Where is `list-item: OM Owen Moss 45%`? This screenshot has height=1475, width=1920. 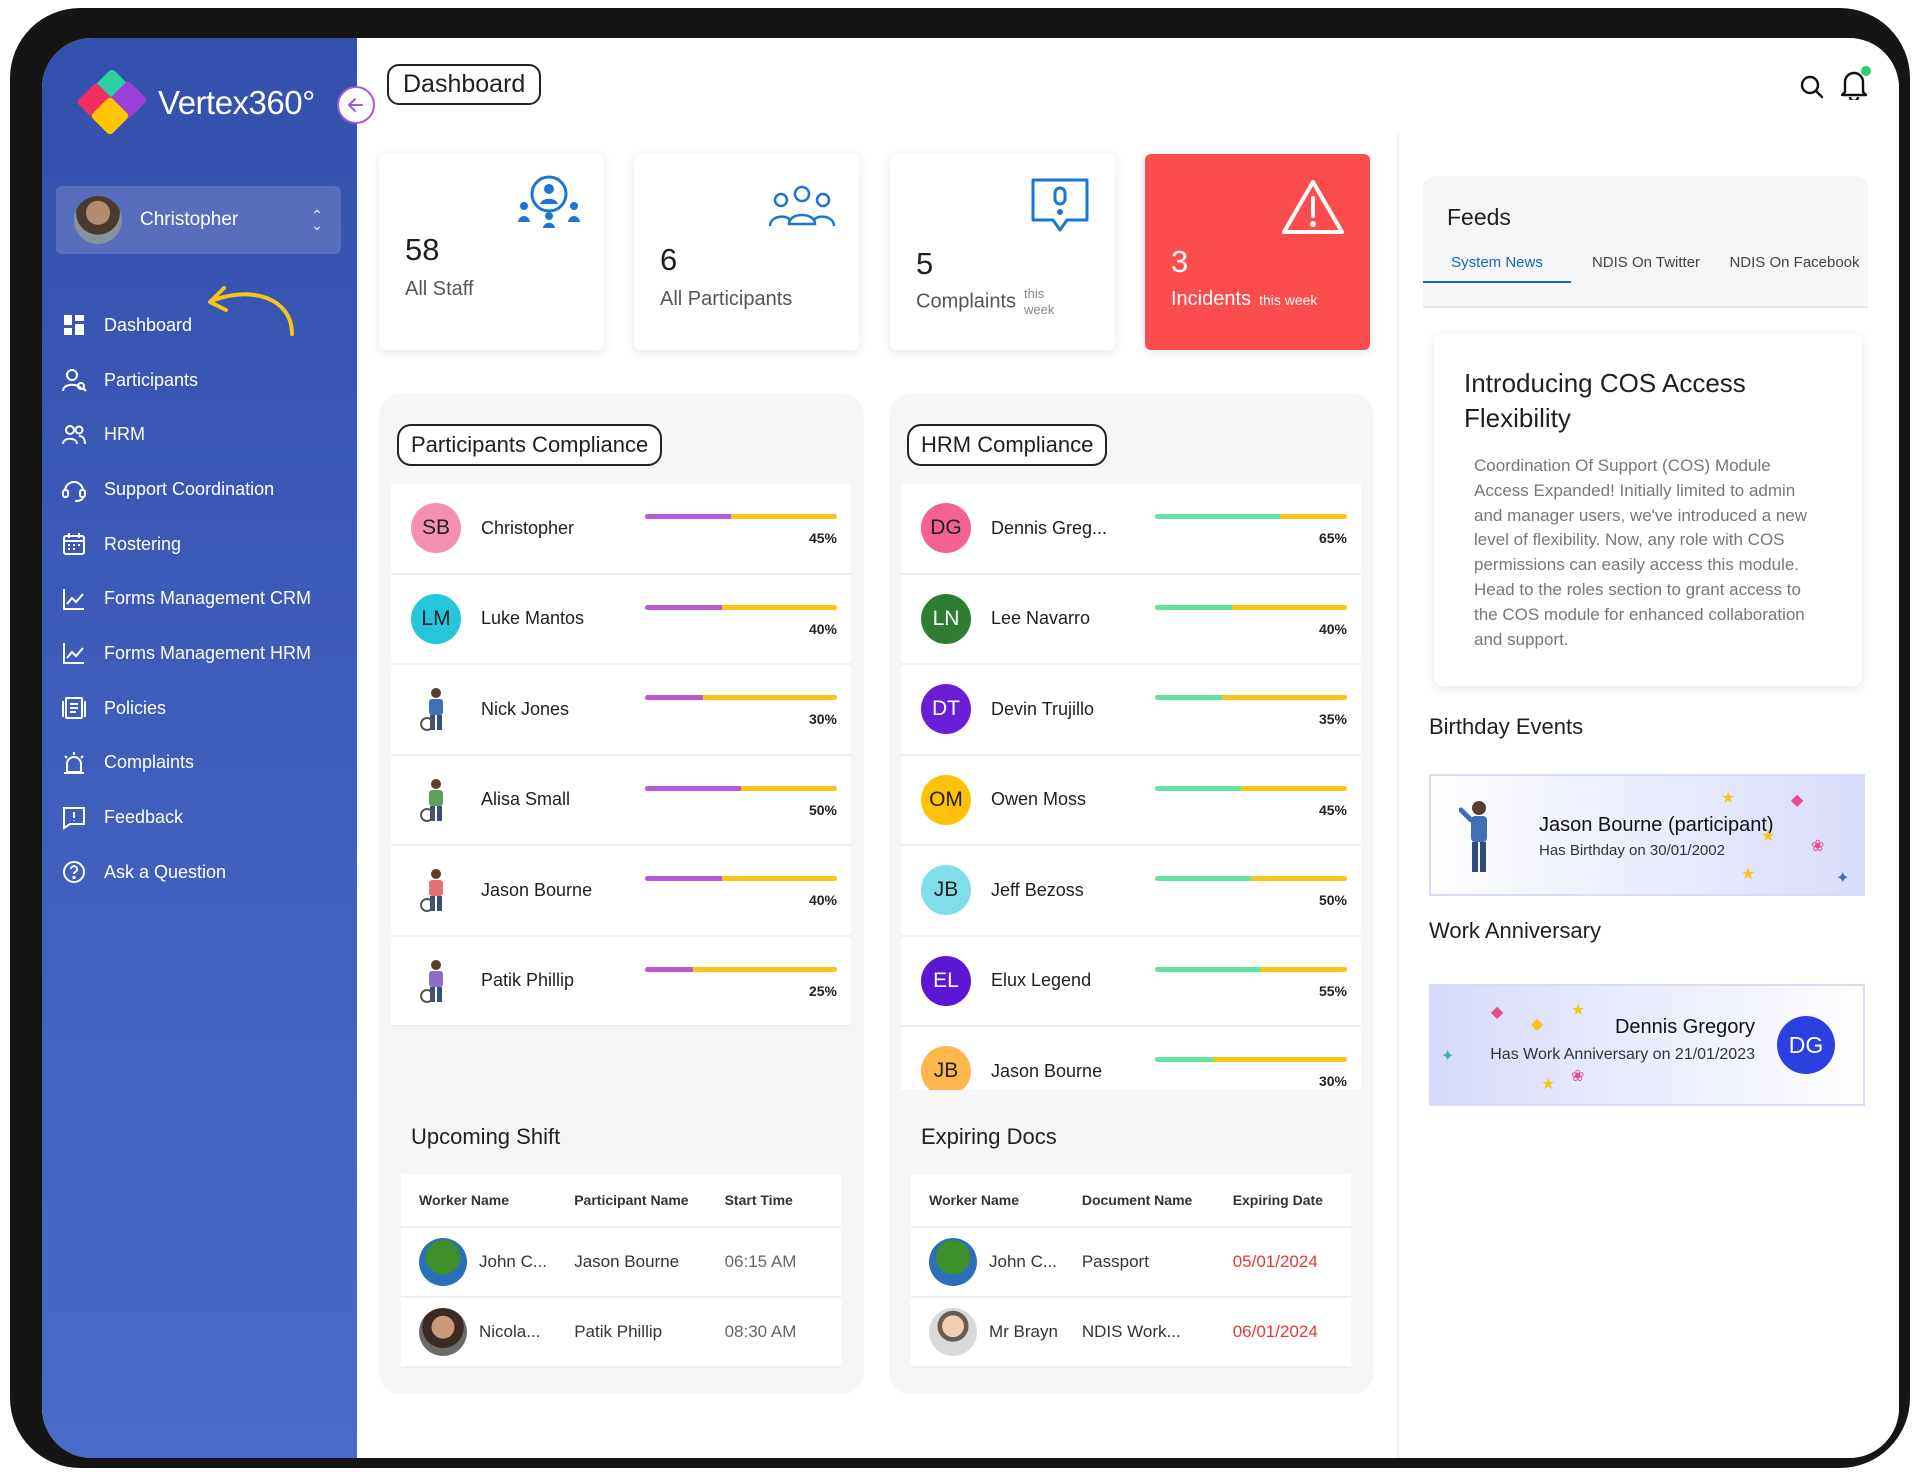
list-item: OM Owen Moss 45% is located at coordinates (1131, 800).